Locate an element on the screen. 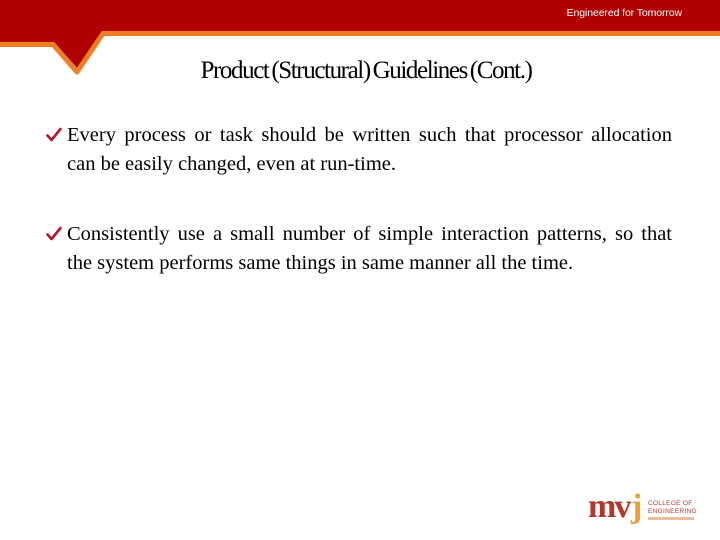  logo-text: COLLEGE OF ENGINEERING is located at coordinates (672, 508).